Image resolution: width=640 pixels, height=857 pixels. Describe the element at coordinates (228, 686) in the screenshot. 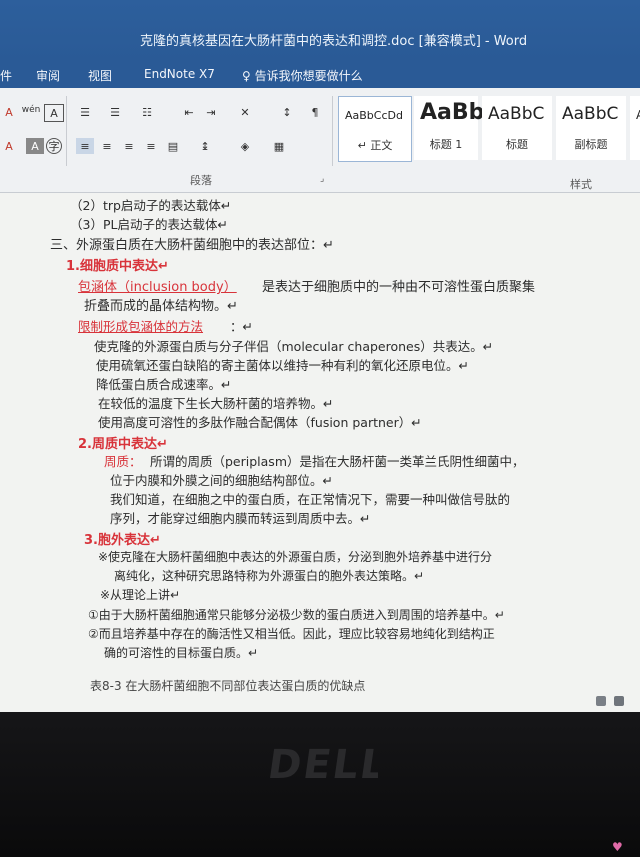

I see `doc-table-caption: 表8-3 在大肠杆菌细胞不同部位表达蛋白质的优缺点` at that location.